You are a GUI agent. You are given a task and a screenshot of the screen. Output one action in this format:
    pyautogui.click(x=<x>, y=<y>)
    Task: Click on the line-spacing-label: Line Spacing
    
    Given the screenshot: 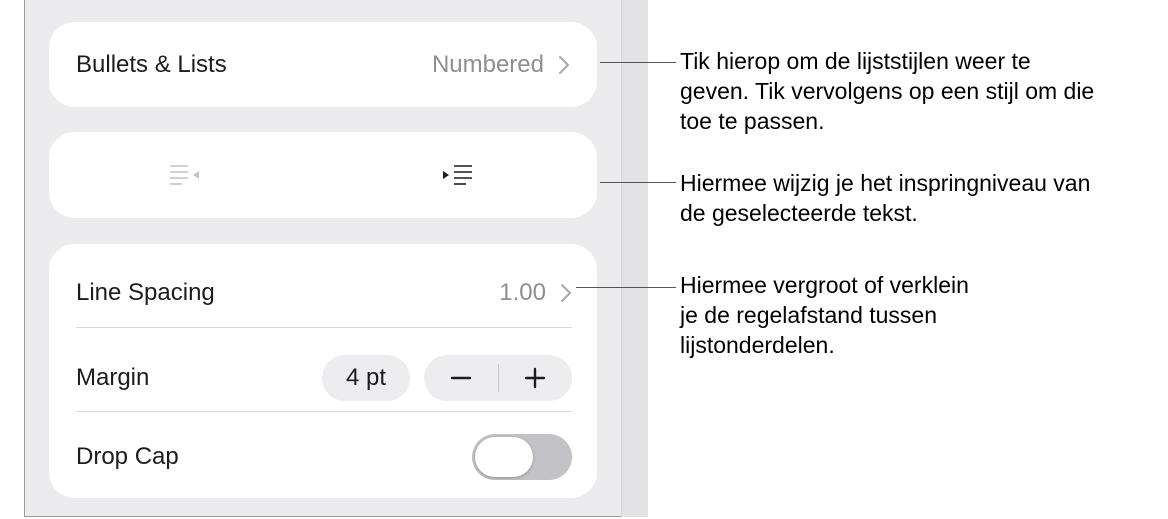 What is the action you would take?
    pyautogui.click(x=145, y=292)
    